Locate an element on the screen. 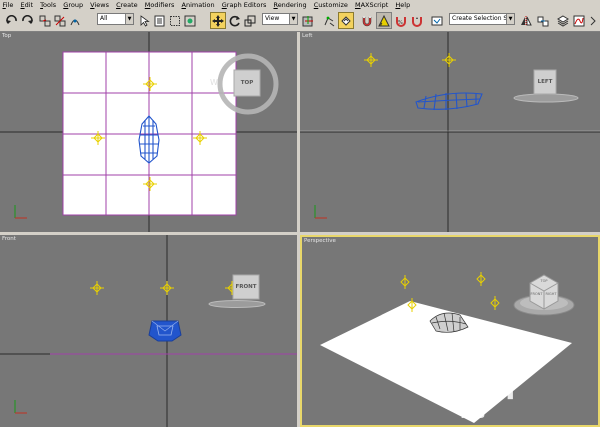 This screenshot has height=427, width=600. undo-button is located at coordinates (11, 20).